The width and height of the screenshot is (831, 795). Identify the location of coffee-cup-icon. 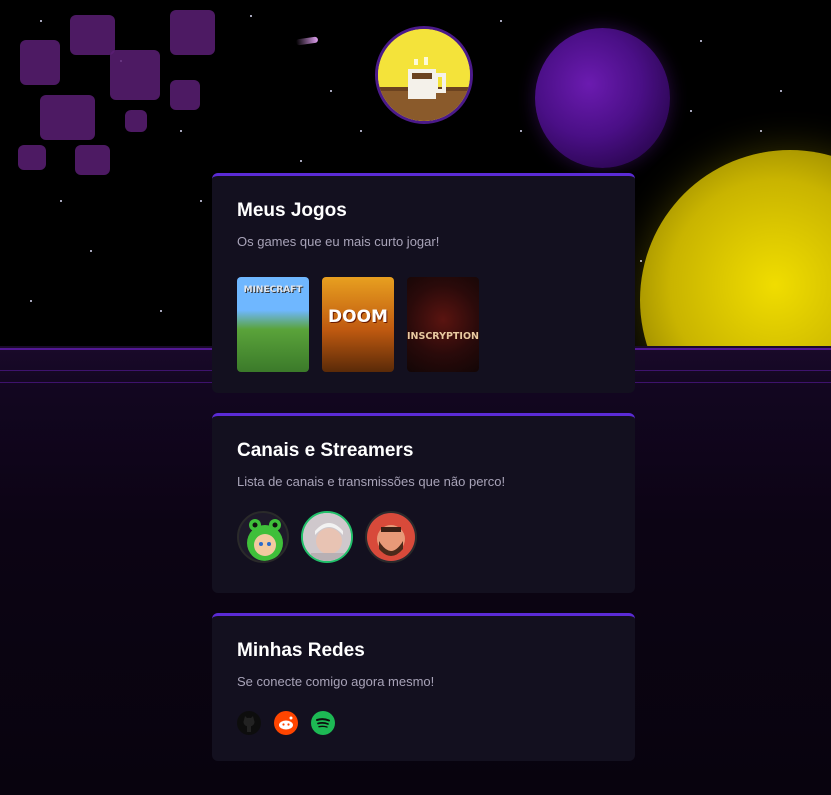
(424, 75).